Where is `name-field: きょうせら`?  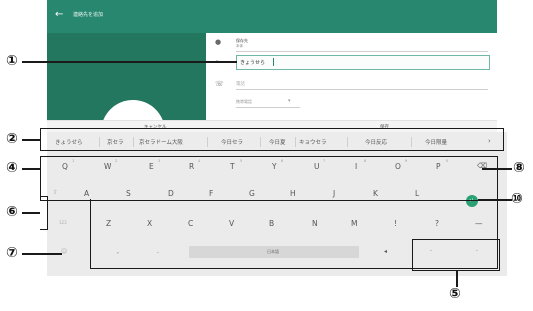 name-field: きょうせら is located at coordinates (363, 62).